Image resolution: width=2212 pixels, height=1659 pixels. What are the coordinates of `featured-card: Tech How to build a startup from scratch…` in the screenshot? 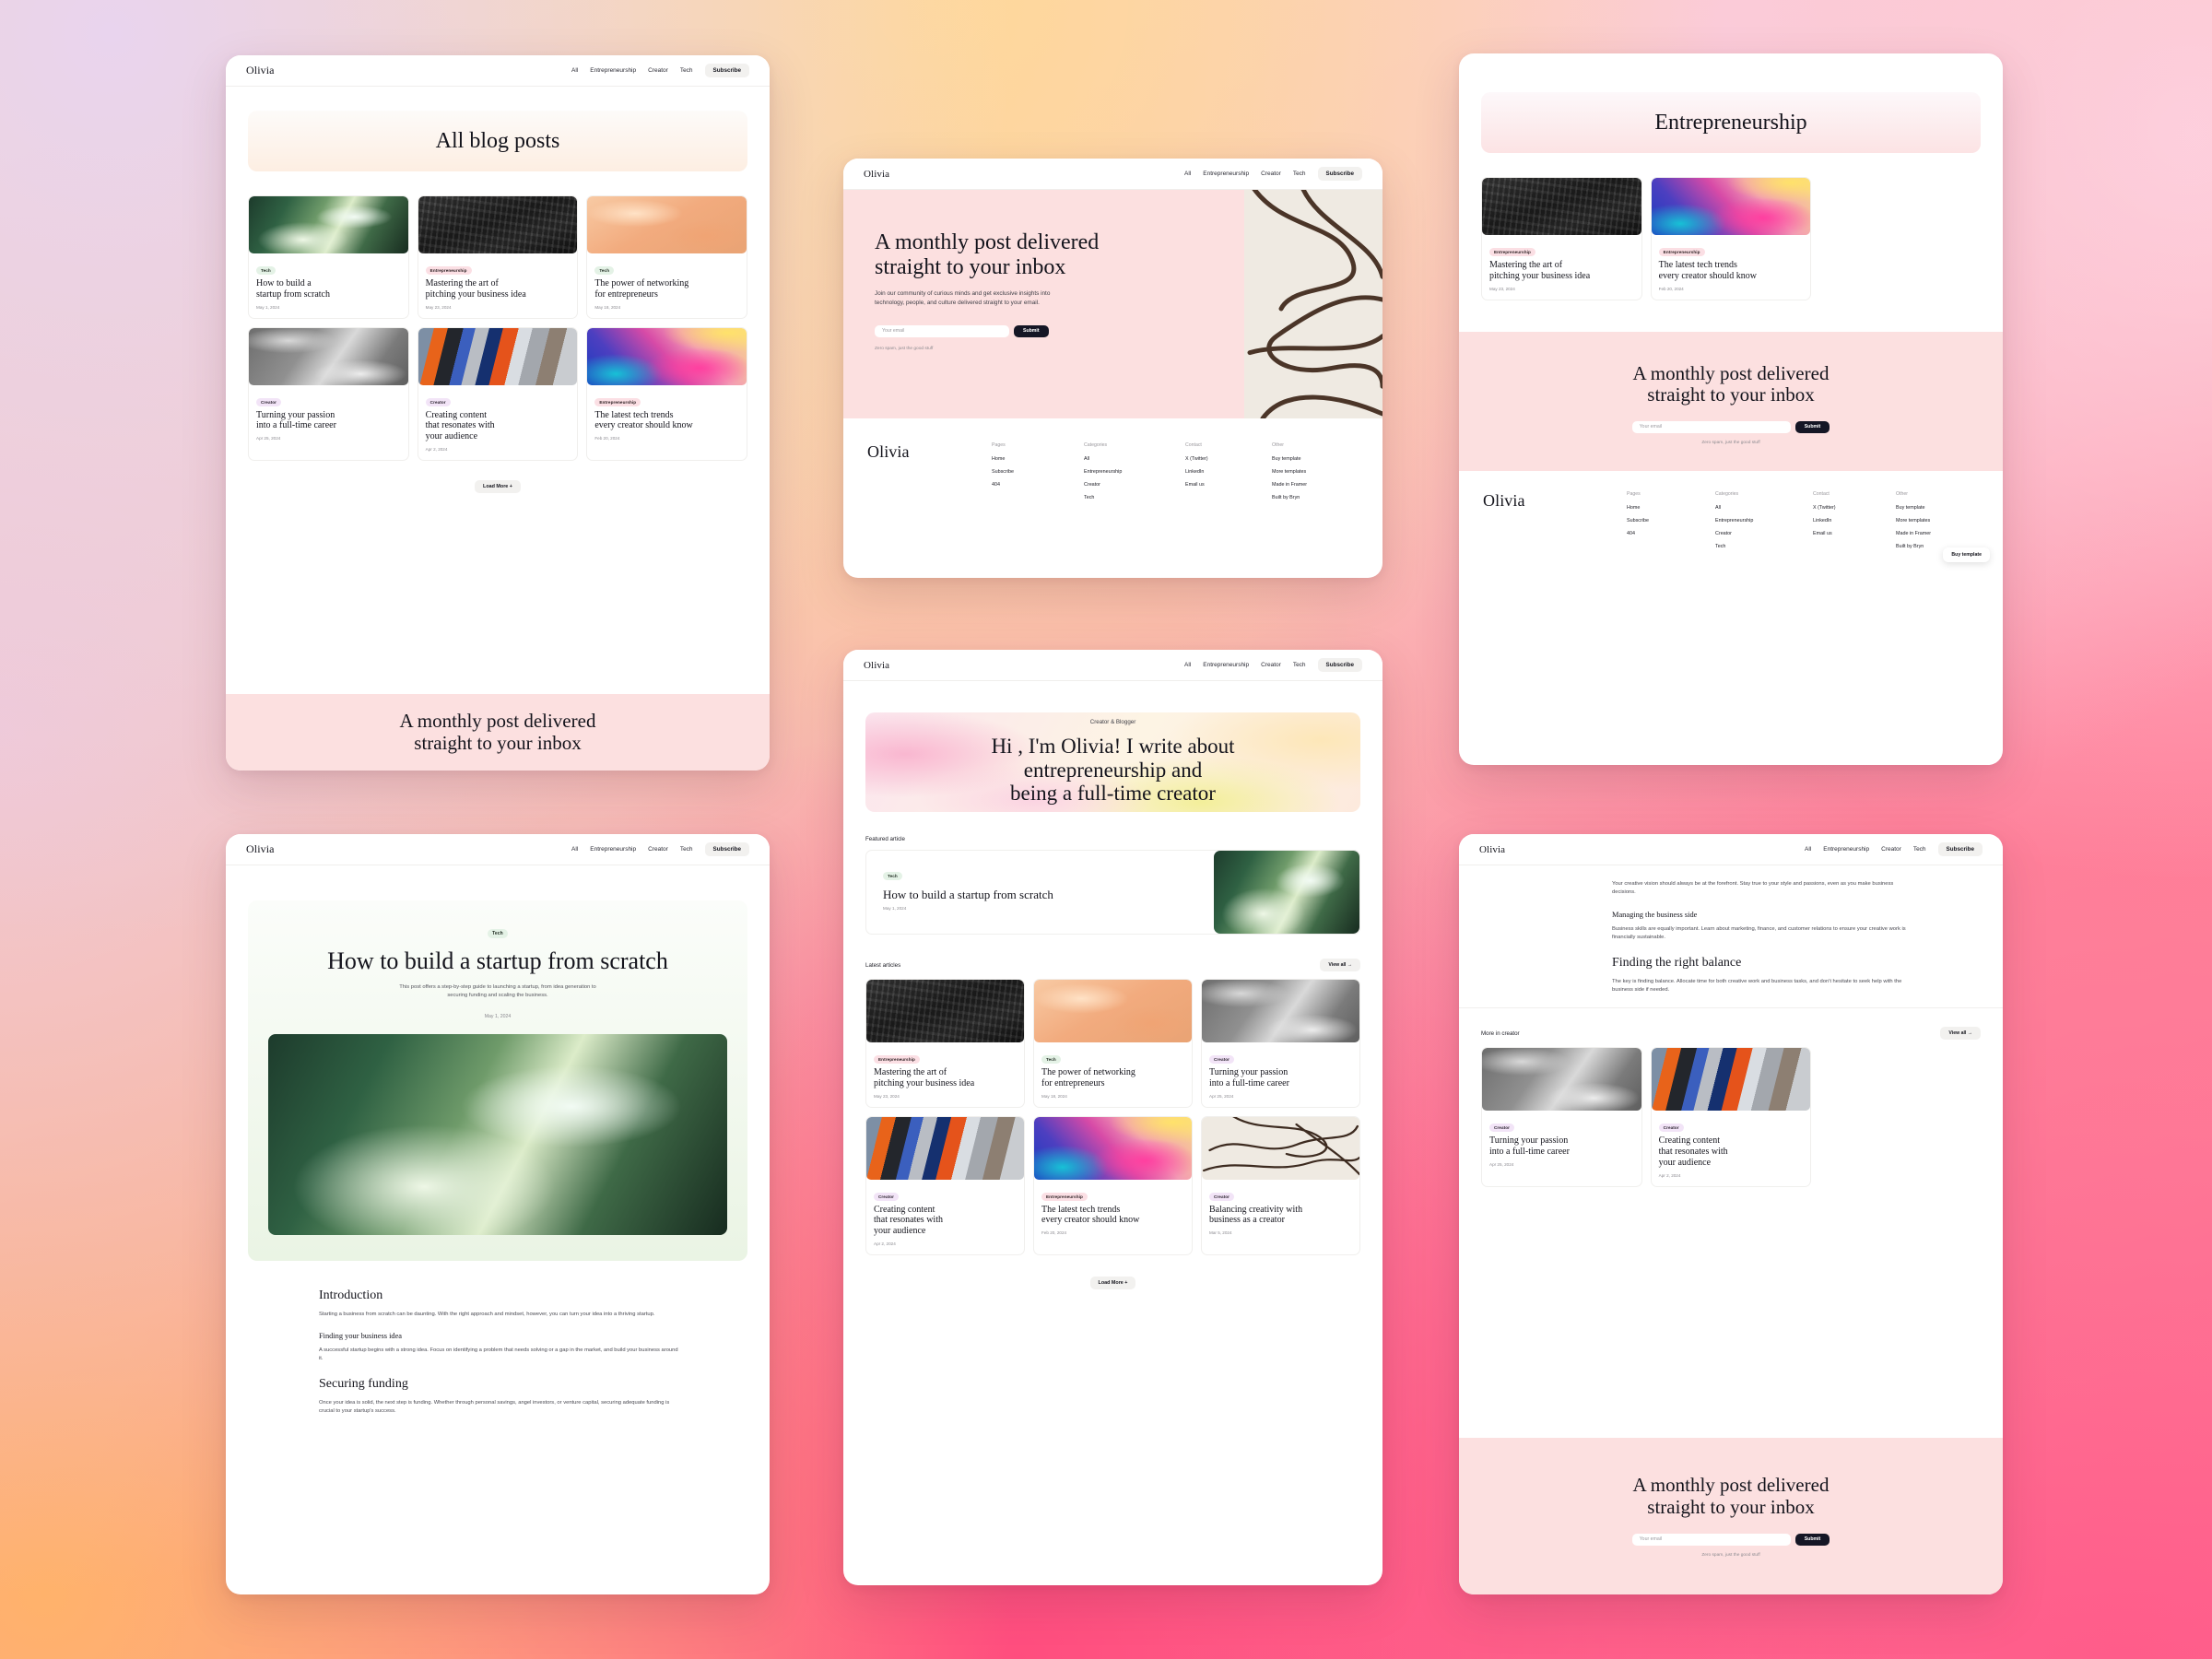 It's located at (1112, 892).